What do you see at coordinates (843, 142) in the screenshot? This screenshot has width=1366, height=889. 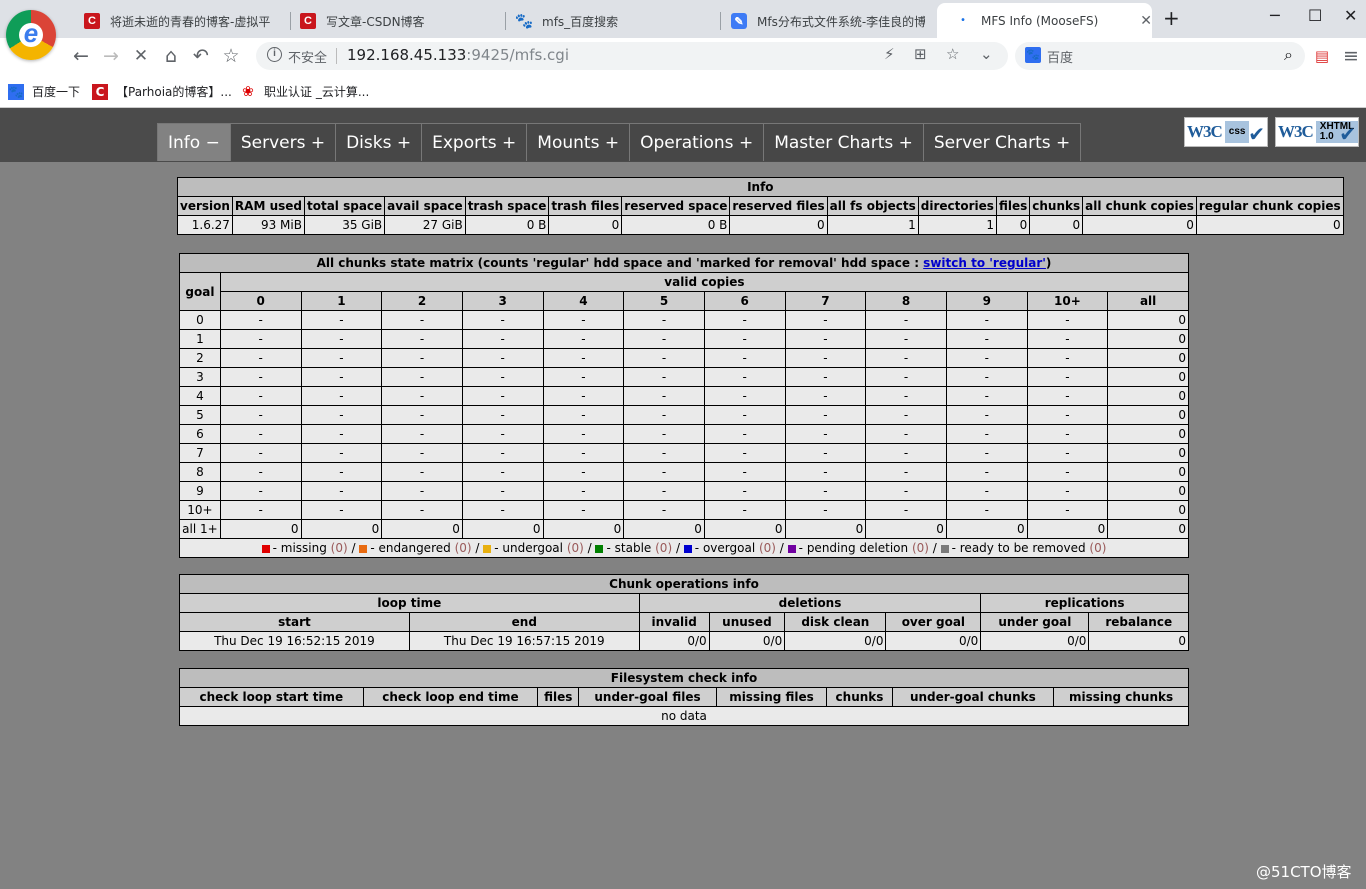 I see `menu-master-charts: Master Charts +` at bounding box center [843, 142].